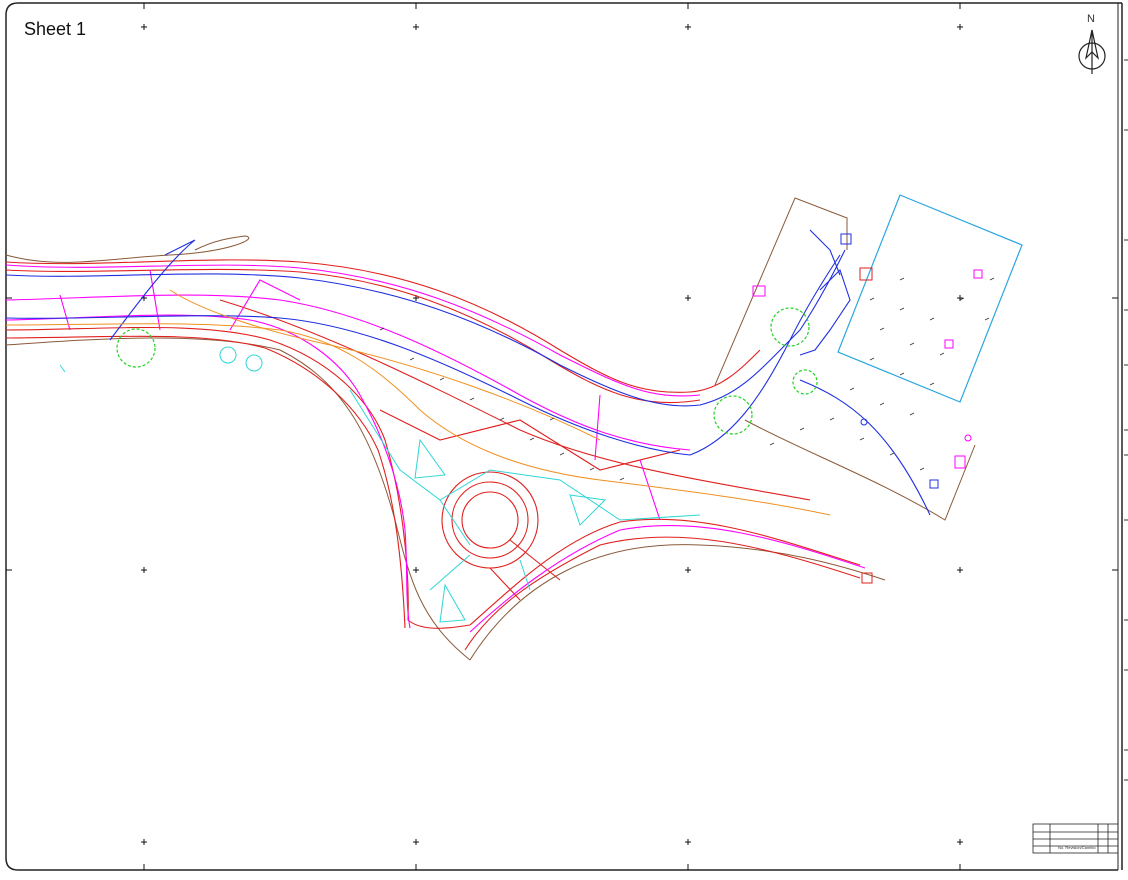  What do you see at coordinates (1092, 51) in the screenshot?
I see `north-arrow-icon` at bounding box center [1092, 51].